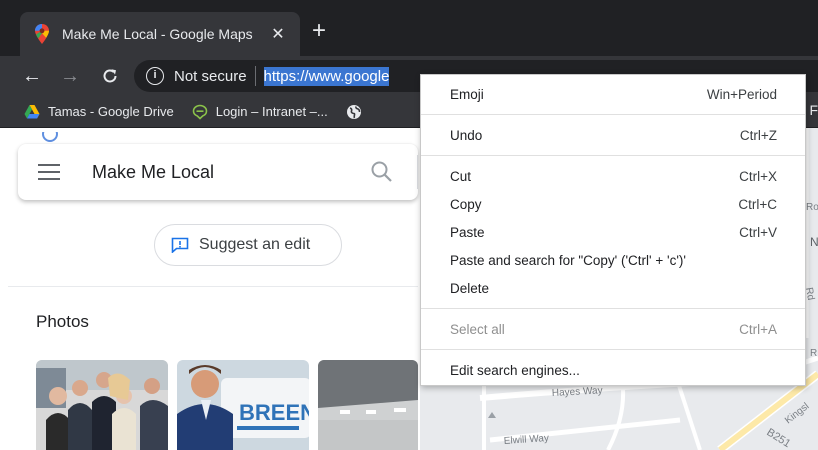 Image resolution: width=818 pixels, height=450 pixels. Describe the element at coordinates (49, 172) in the screenshot. I see `menu-icon` at that location.